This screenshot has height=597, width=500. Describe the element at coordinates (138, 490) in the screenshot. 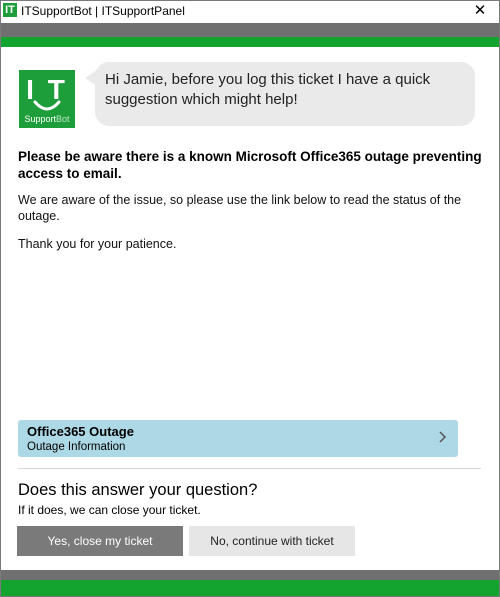

I see `feedback-question: Does this answer your question?` at that location.